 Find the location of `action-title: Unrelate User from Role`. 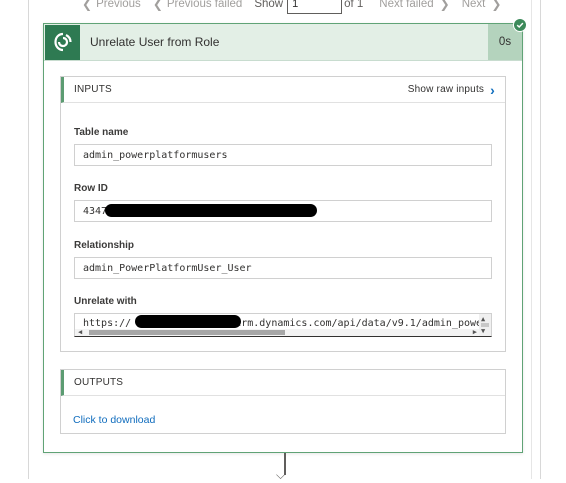

action-title: Unrelate User from Role is located at coordinates (155, 42).